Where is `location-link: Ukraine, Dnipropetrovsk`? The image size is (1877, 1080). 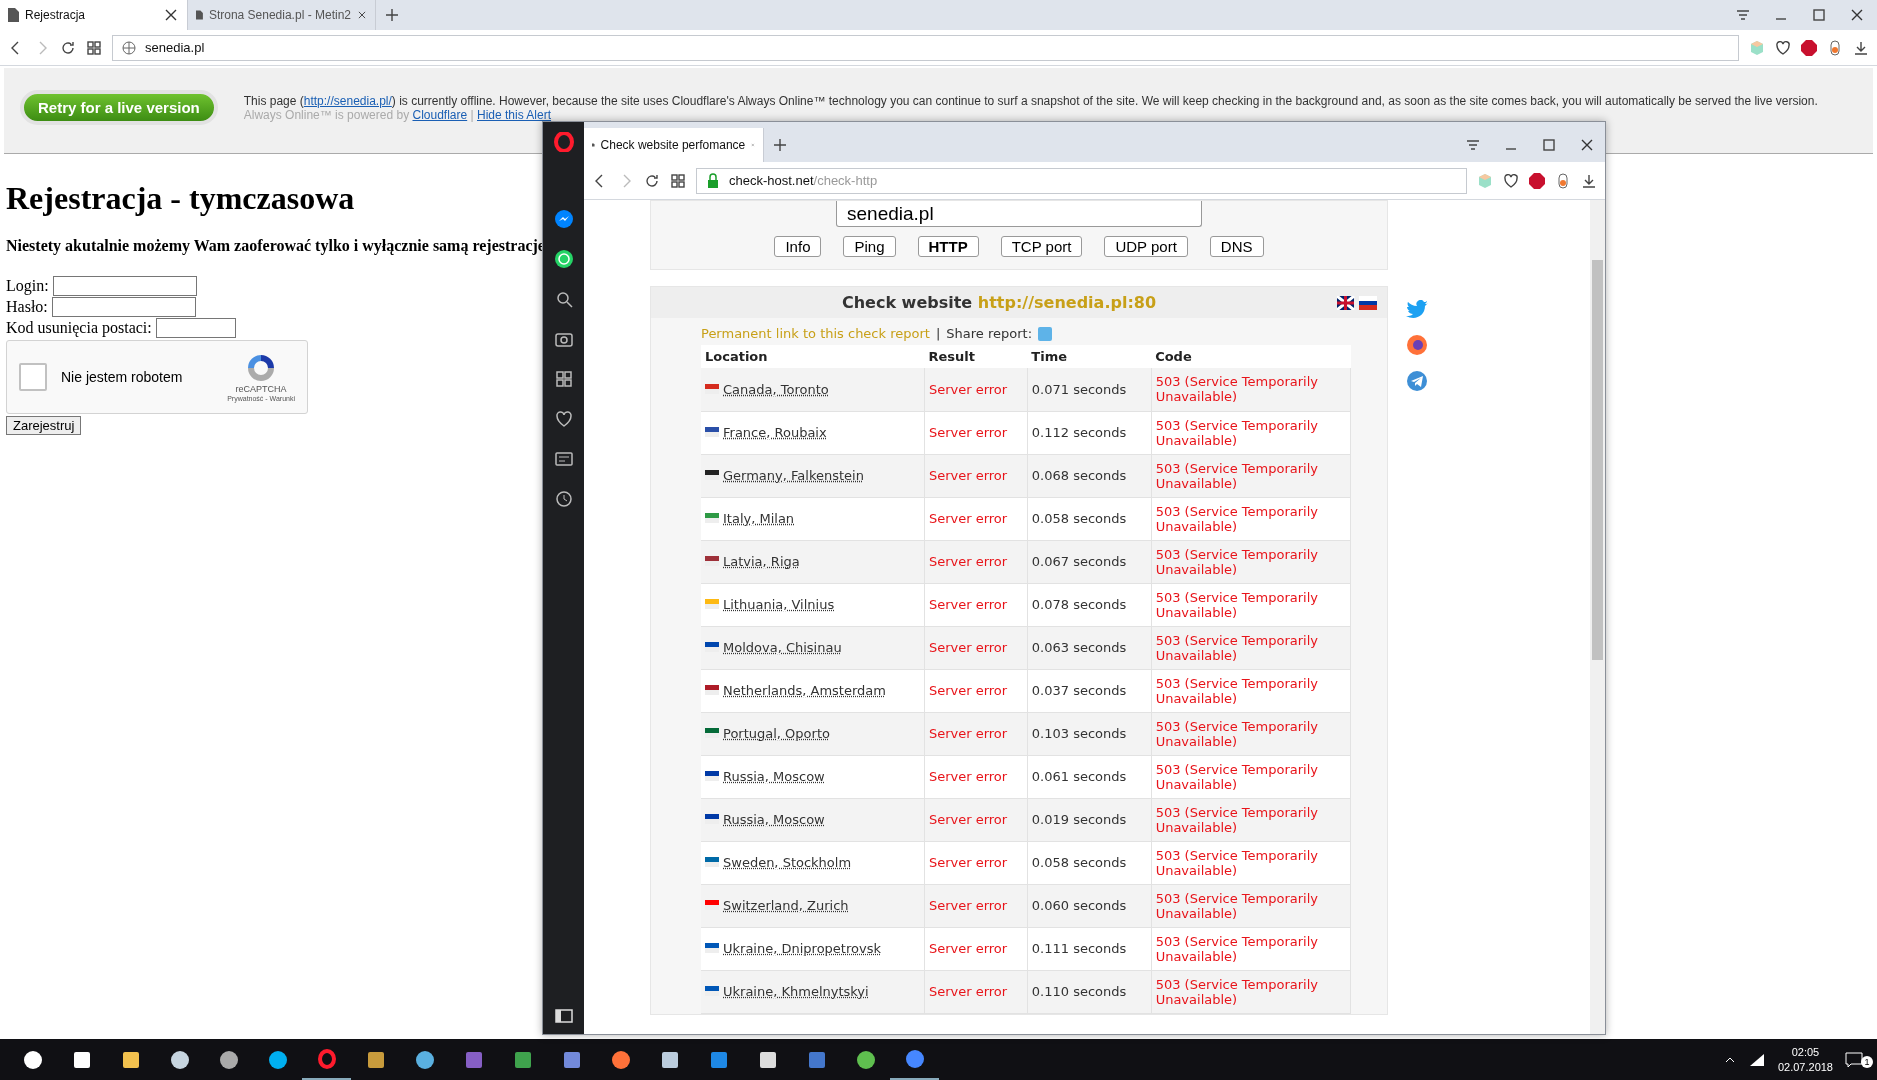
location-link: Ukraine, Dnipropetrovsk is located at coordinates (802, 948).